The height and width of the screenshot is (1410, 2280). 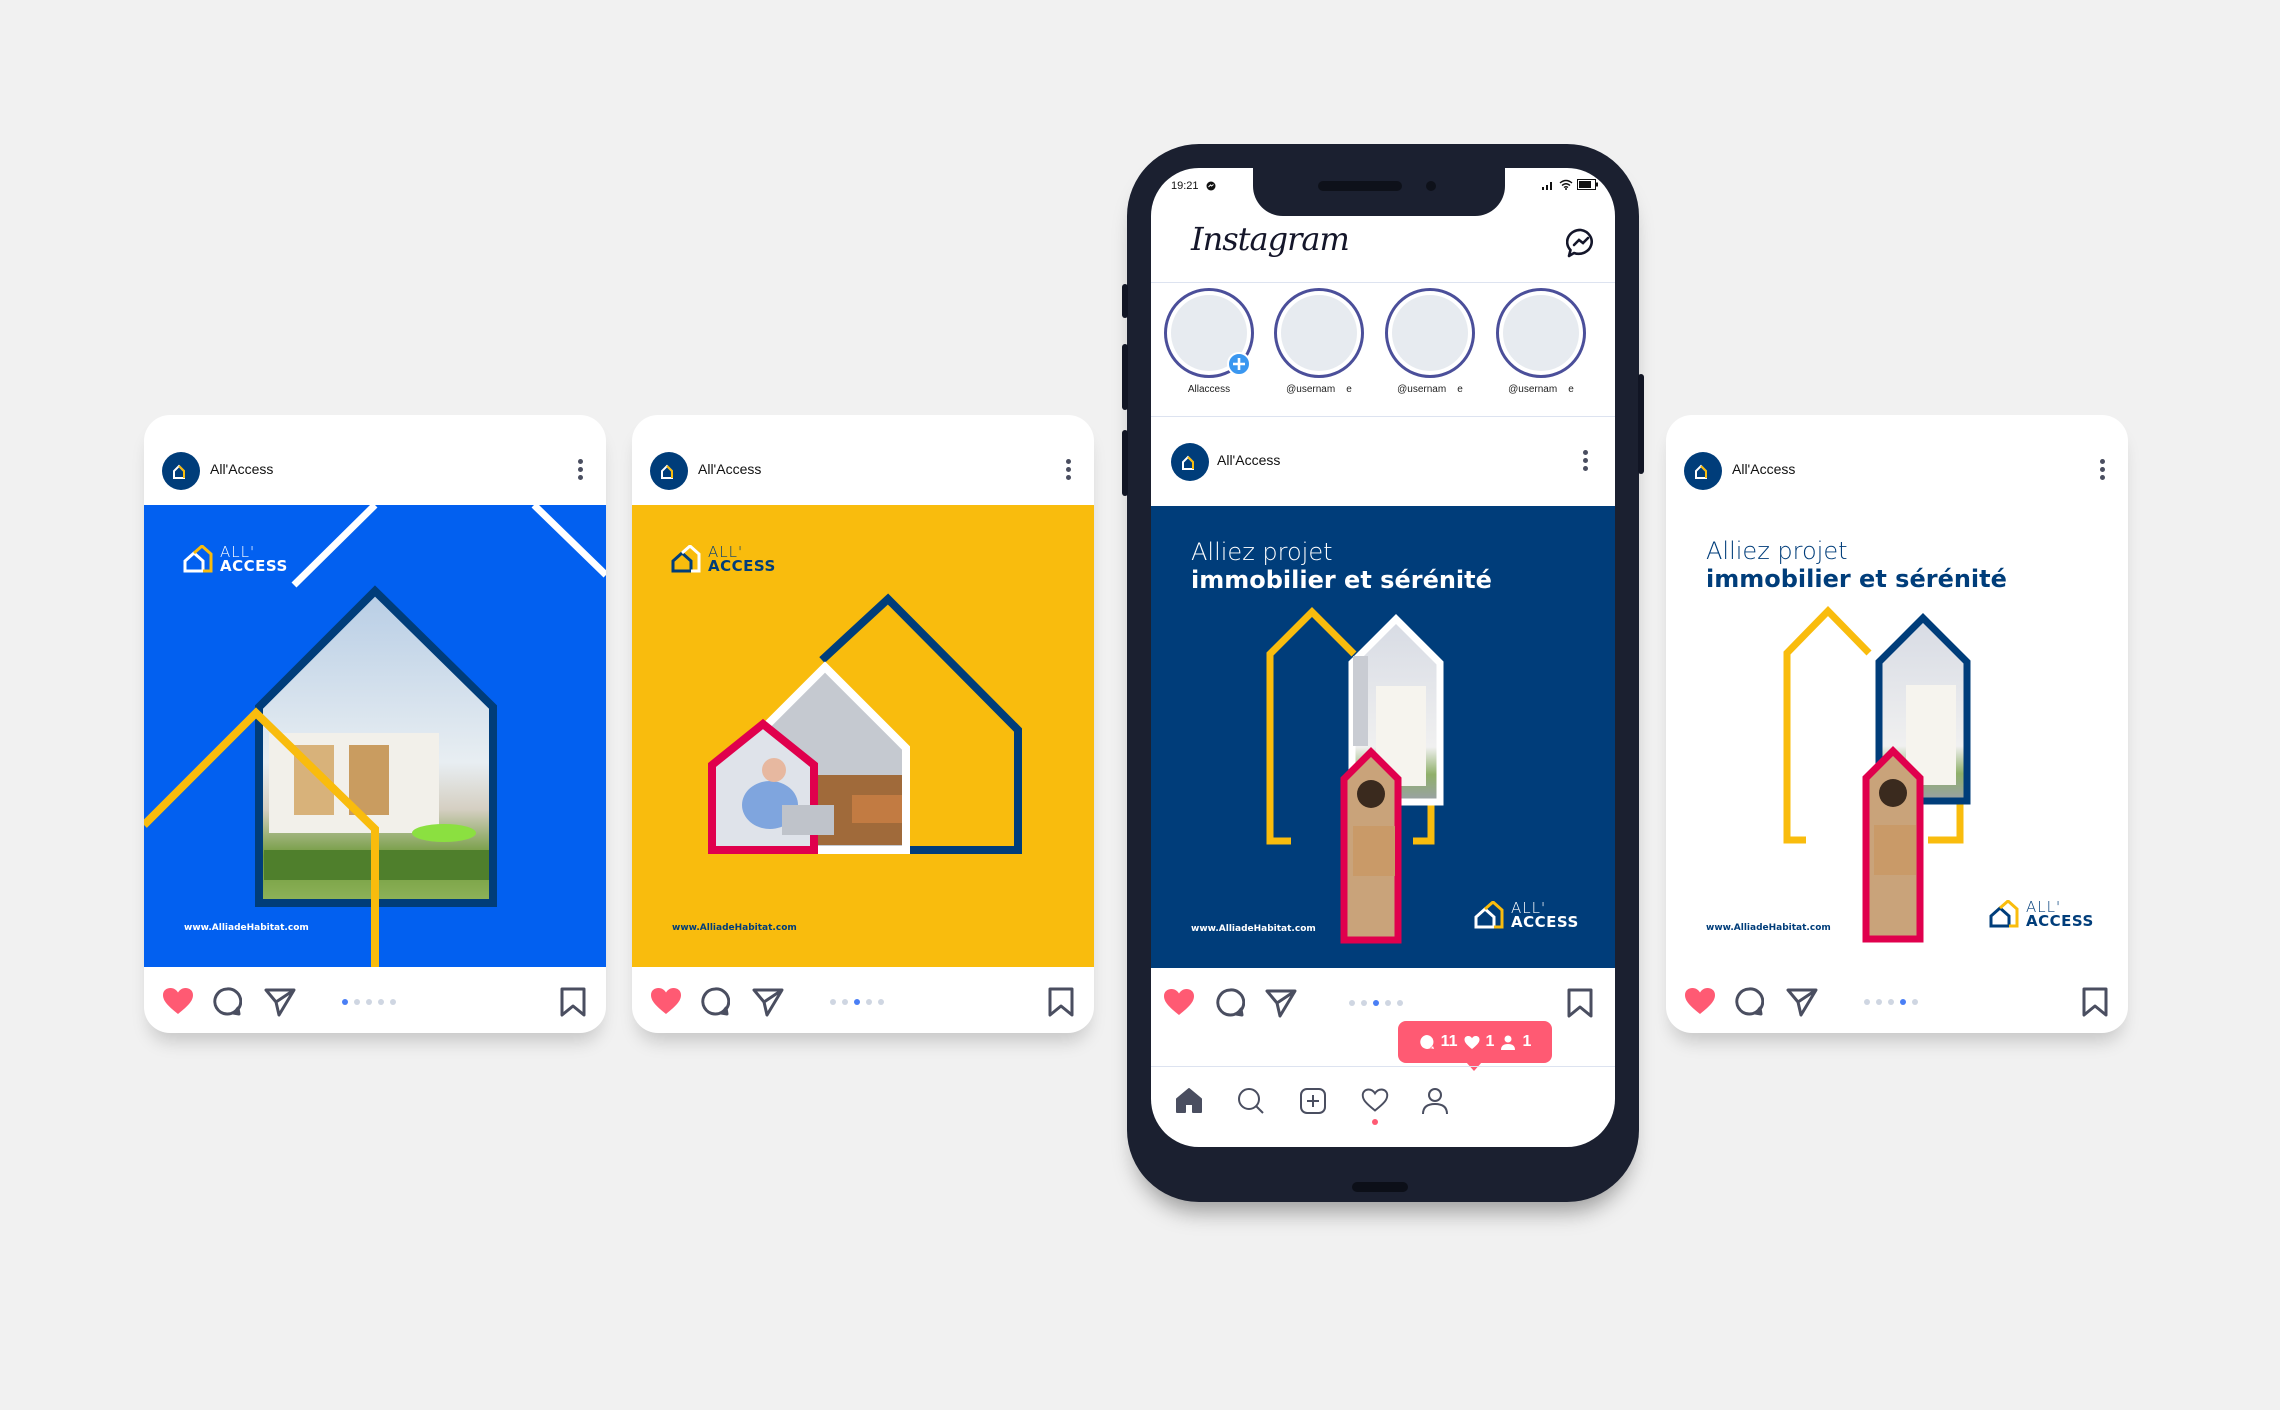 I want to click on activity-notification-bubble: 11 1 1, so click(x=1475, y=1046).